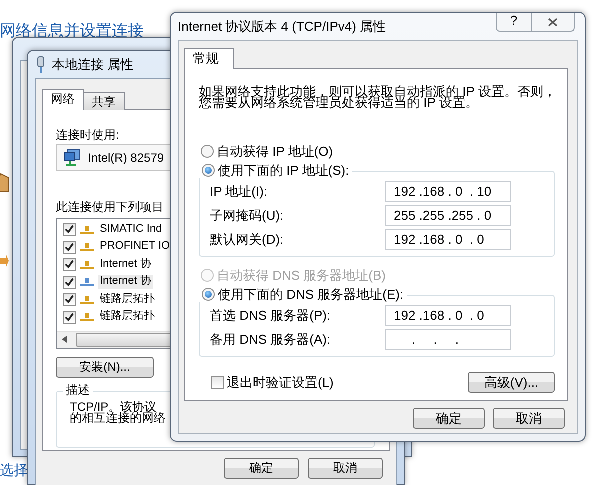 This screenshot has width=594, height=485. I want to click on connection-icon, so click(41, 65).